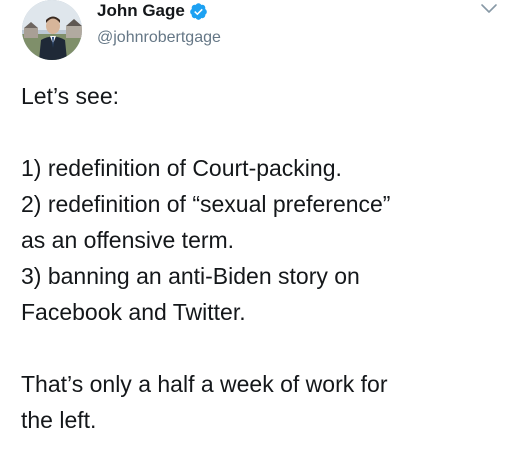 The height and width of the screenshot is (450, 519). I want to click on profile-photo-image, so click(52, 30).